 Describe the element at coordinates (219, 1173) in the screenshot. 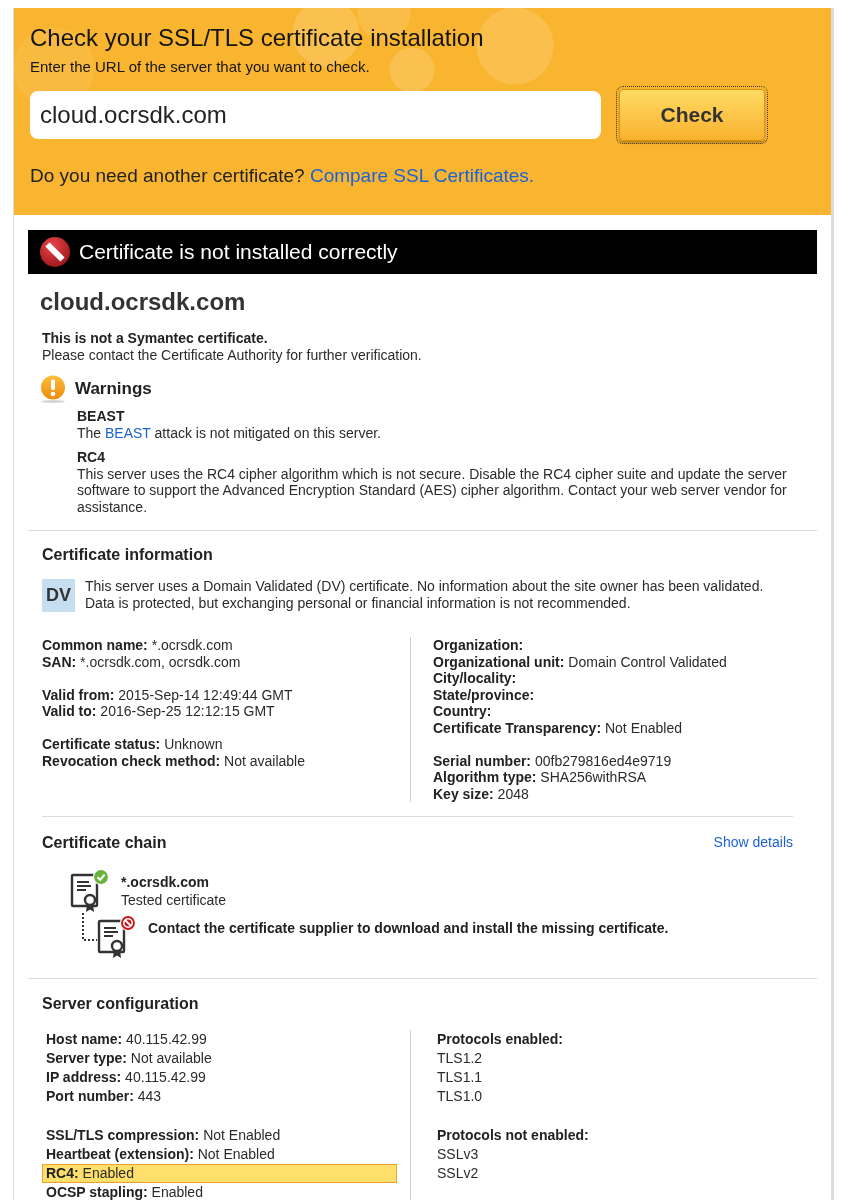

I see `highlighted-setting: RC4: Enabled` at that location.